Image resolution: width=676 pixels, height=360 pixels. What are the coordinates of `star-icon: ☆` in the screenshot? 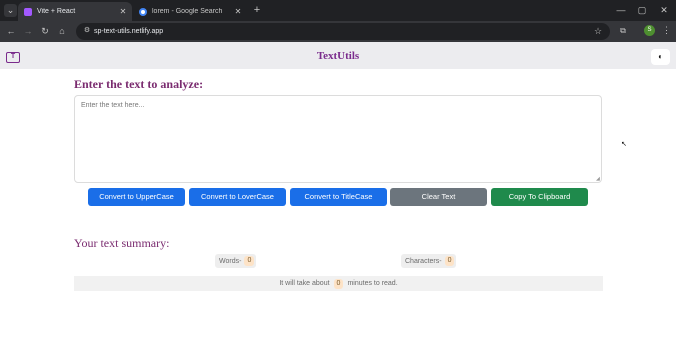 It's located at (598, 31).